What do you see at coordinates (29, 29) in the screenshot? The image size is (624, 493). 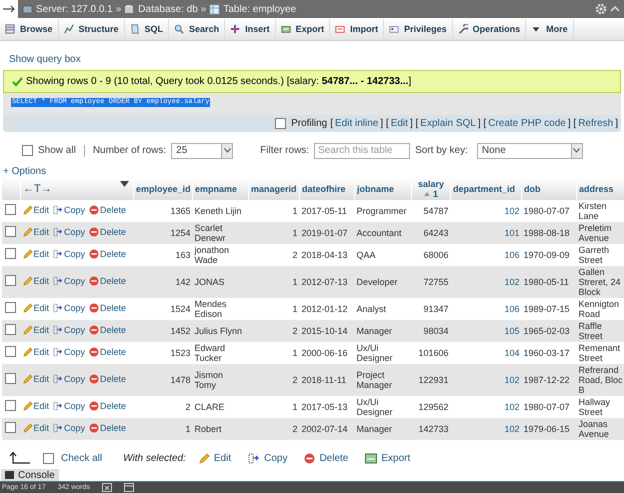 I see `tab: Browse` at bounding box center [29, 29].